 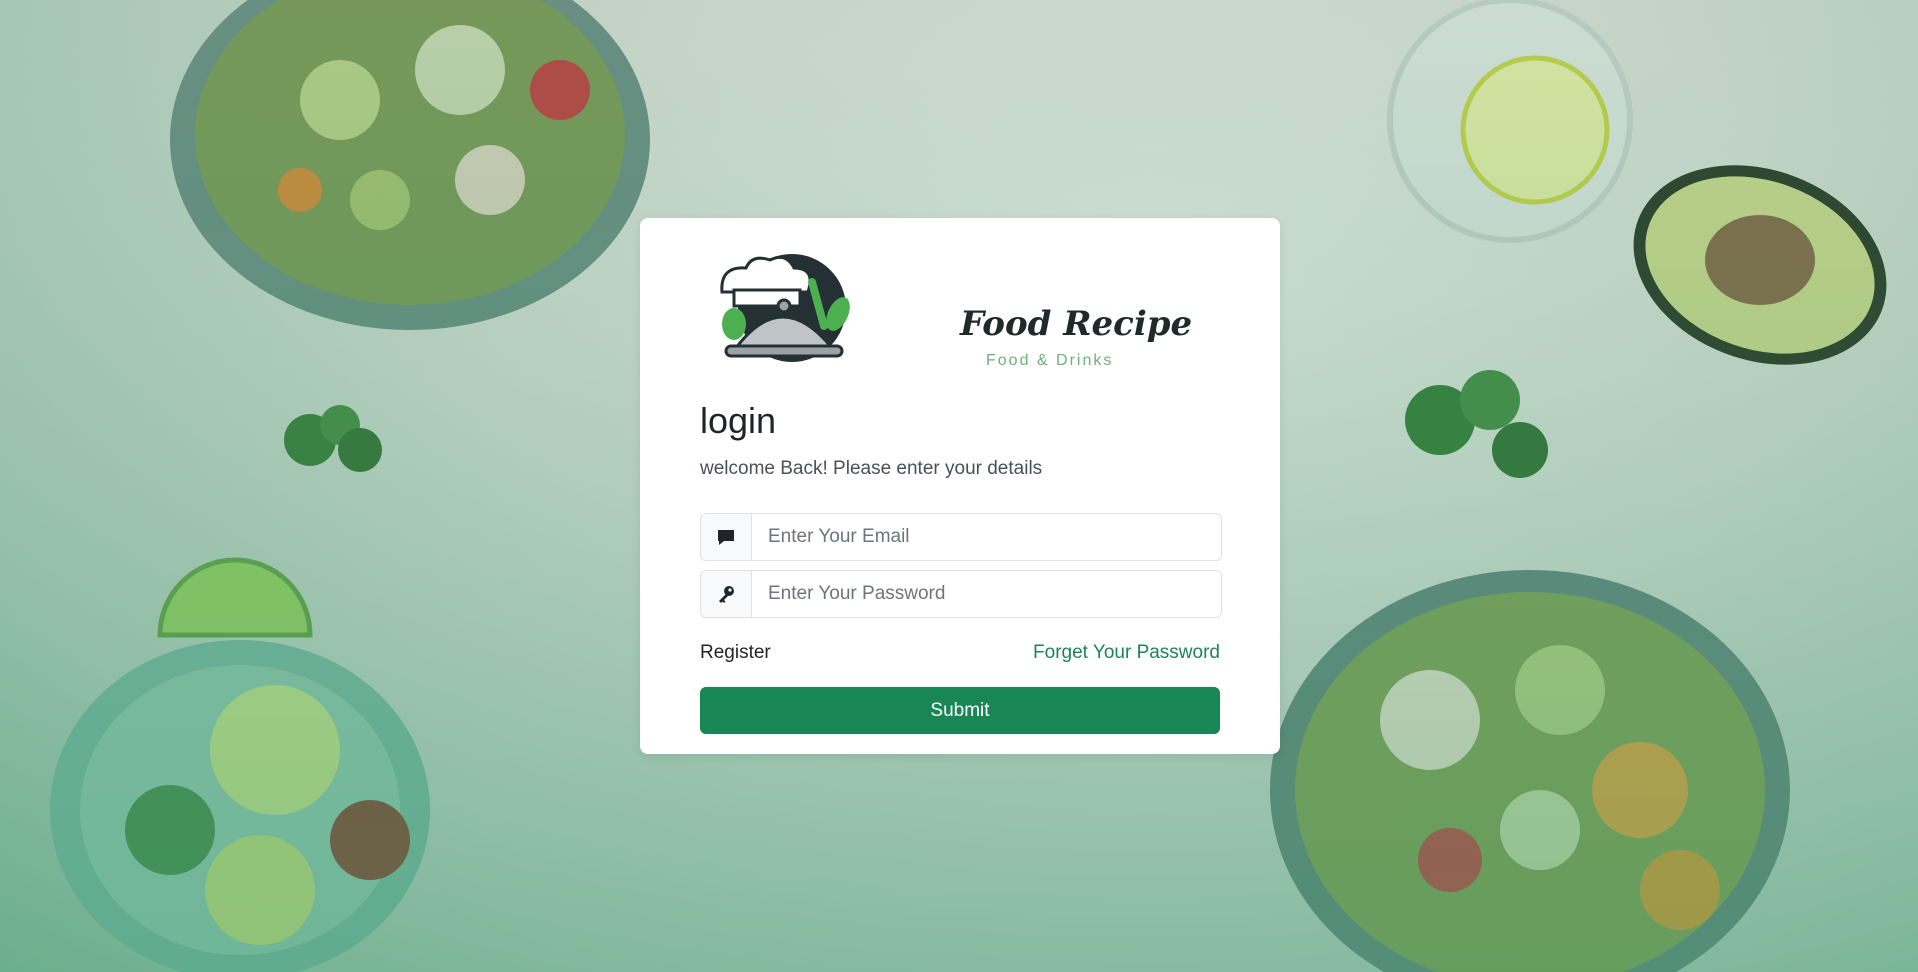 What do you see at coordinates (785, 308) in the screenshot?
I see `chef-cloche-icon` at bounding box center [785, 308].